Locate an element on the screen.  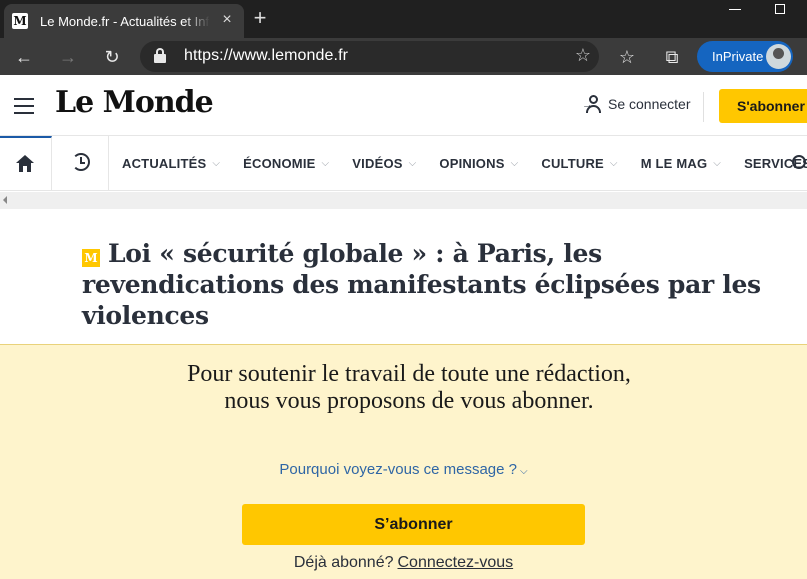
back-arrow-icon: ← is located at coordinates (24, 57).